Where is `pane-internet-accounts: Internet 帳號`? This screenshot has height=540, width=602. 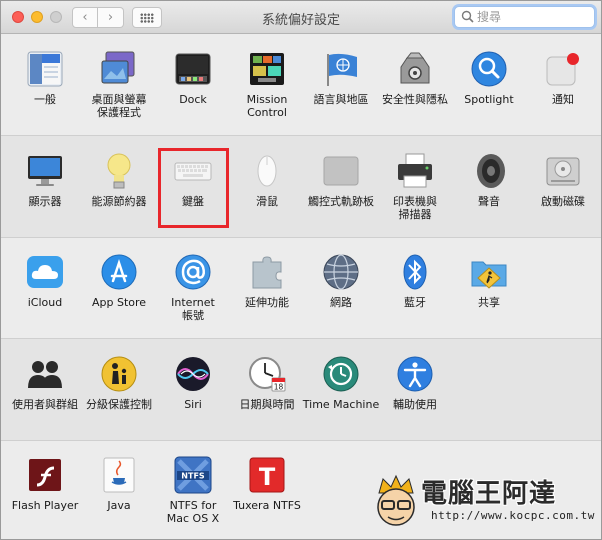
pane-internet-accounts: Internet 帳號 is located at coordinates (193, 283).